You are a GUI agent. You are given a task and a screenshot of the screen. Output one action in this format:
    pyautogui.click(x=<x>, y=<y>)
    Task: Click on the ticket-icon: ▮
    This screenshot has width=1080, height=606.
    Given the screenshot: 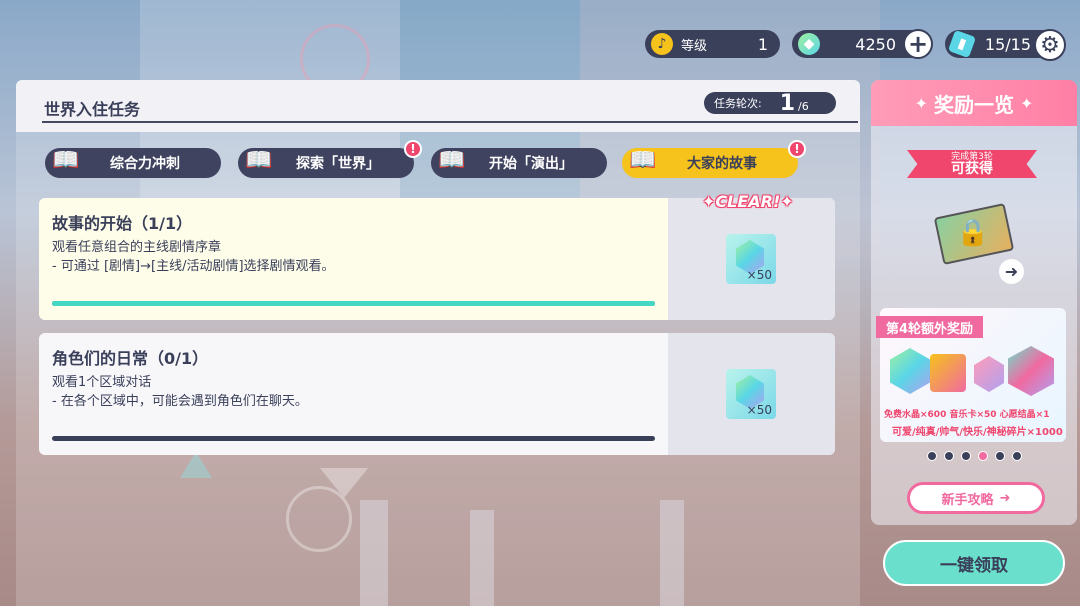 What is the action you would take?
    pyautogui.click(x=962, y=44)
    